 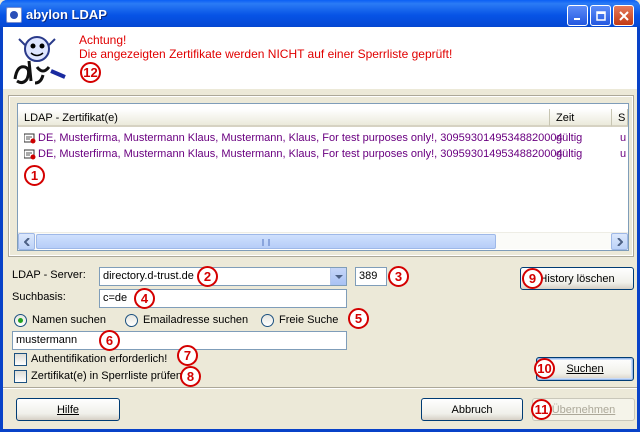 What do you see at coordinates (190, 376) in the screenshot?
I see `callout-8: 8` at bounding box center [190, 376].